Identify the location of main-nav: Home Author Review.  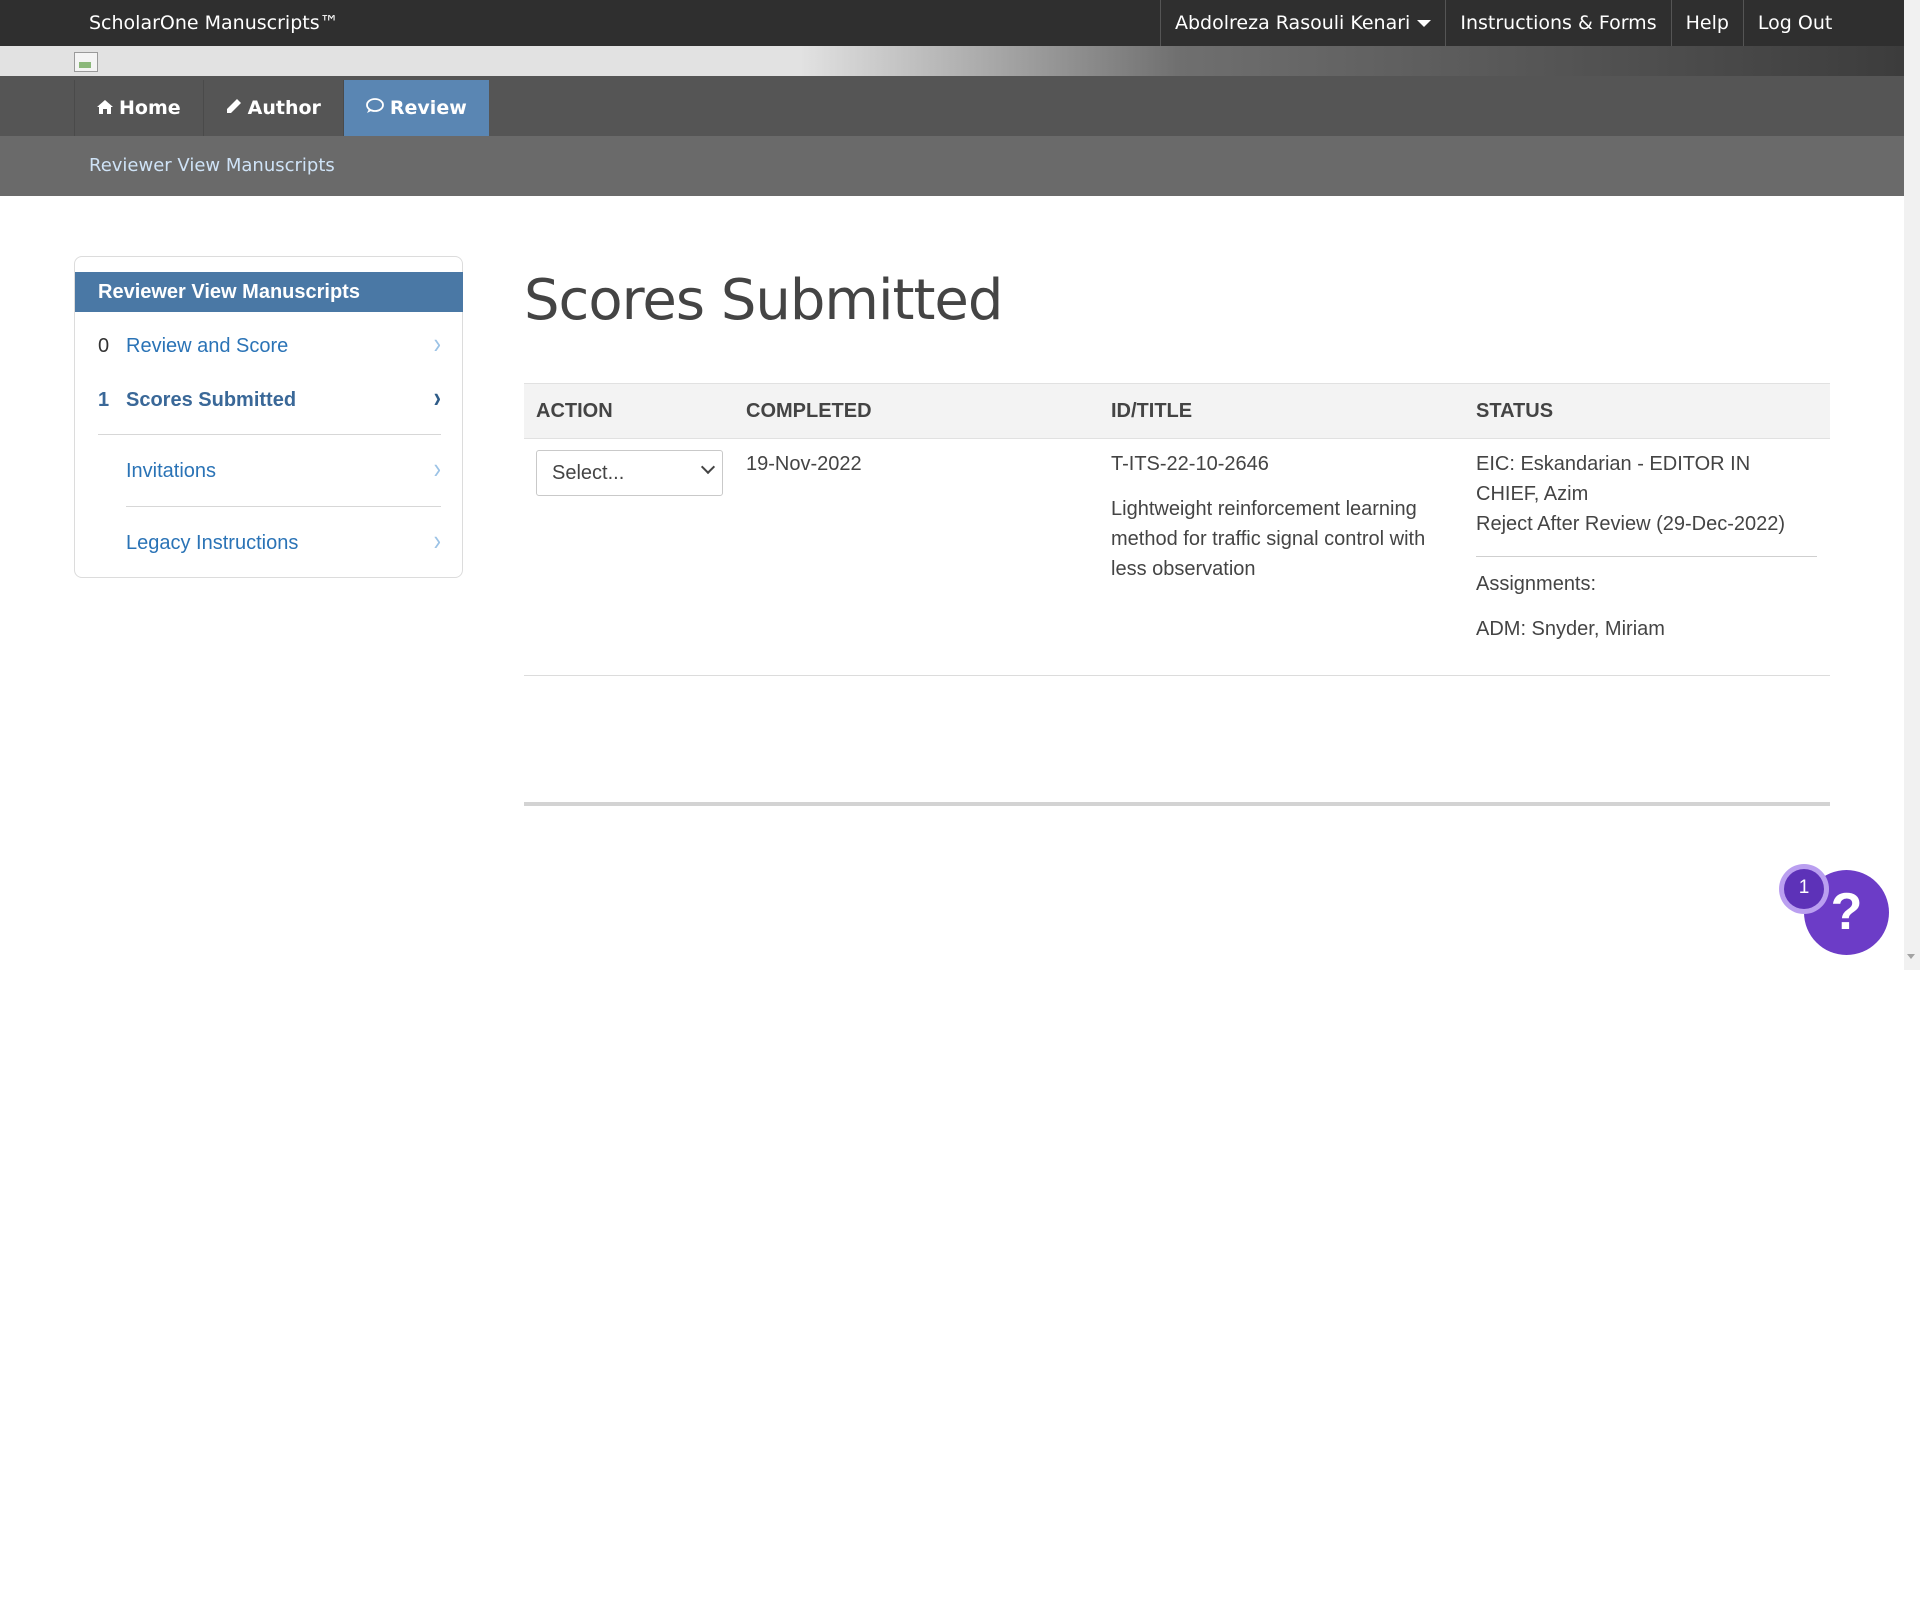
(952, 106).